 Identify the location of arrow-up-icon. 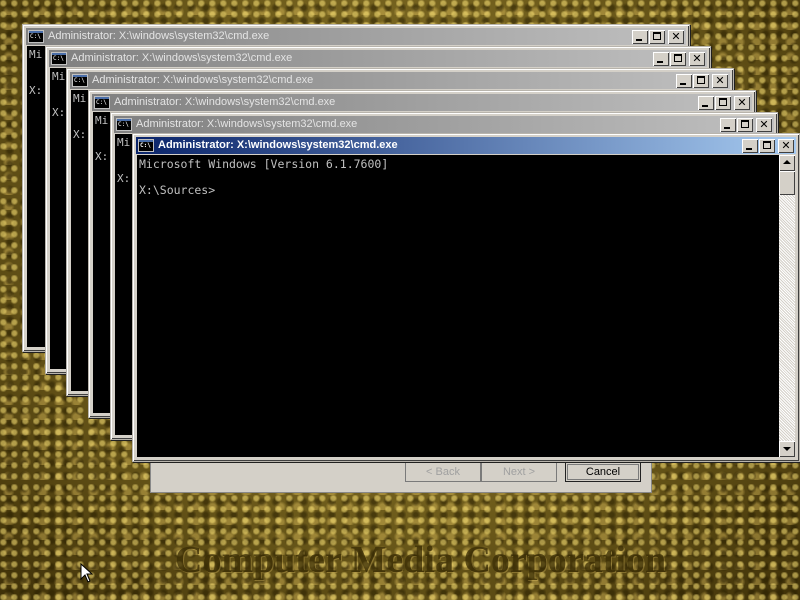
(787, 162).